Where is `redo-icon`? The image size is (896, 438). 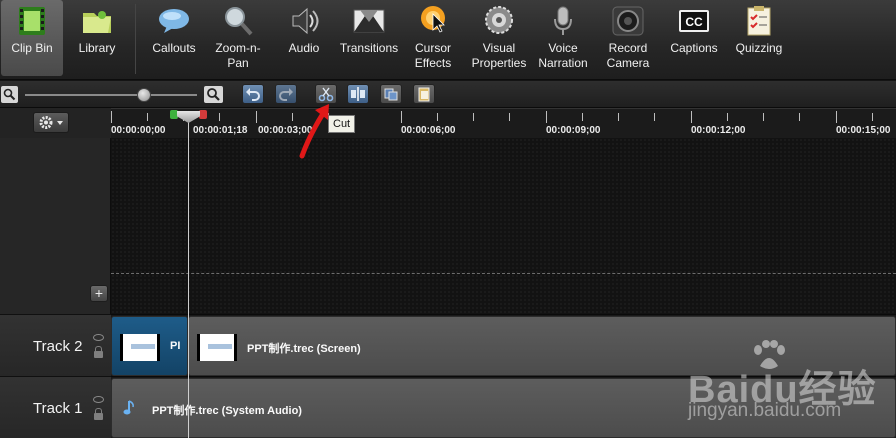
redo-icon is located at coordinates (286, 94).